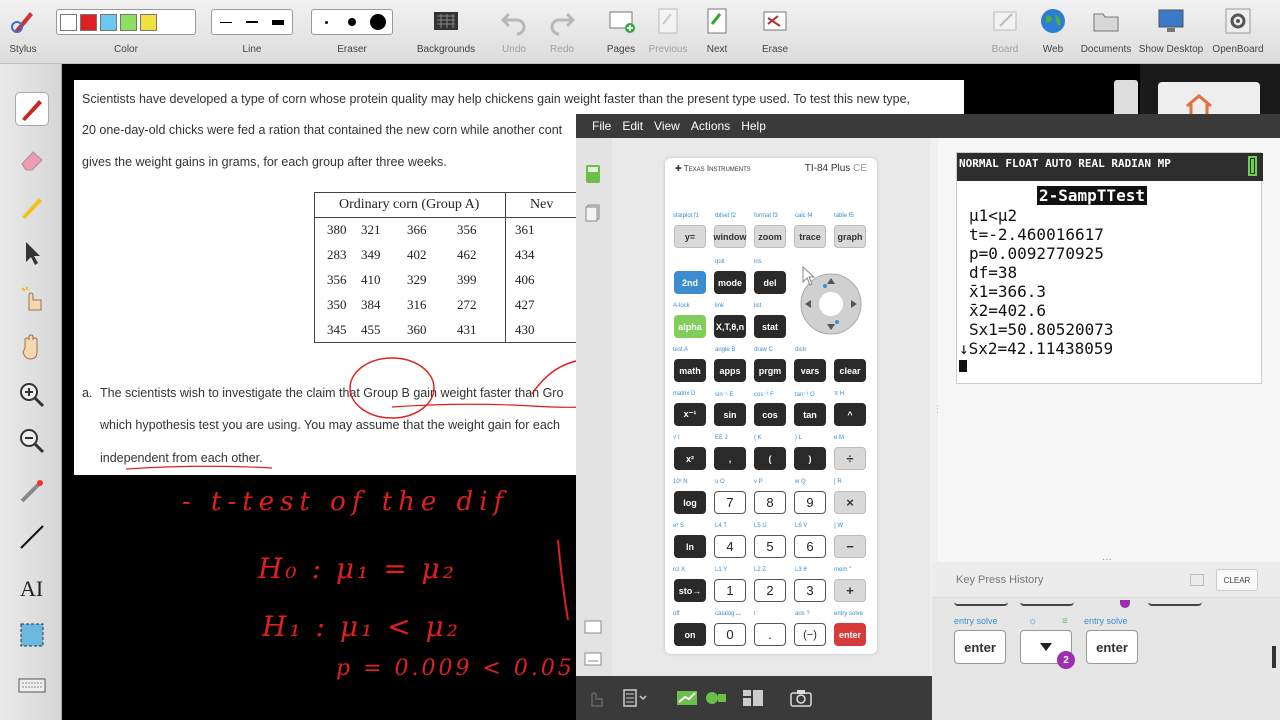  Describe the element at coordinates (730, 590) in the screenshot. I see `key-1: 1` at that location.